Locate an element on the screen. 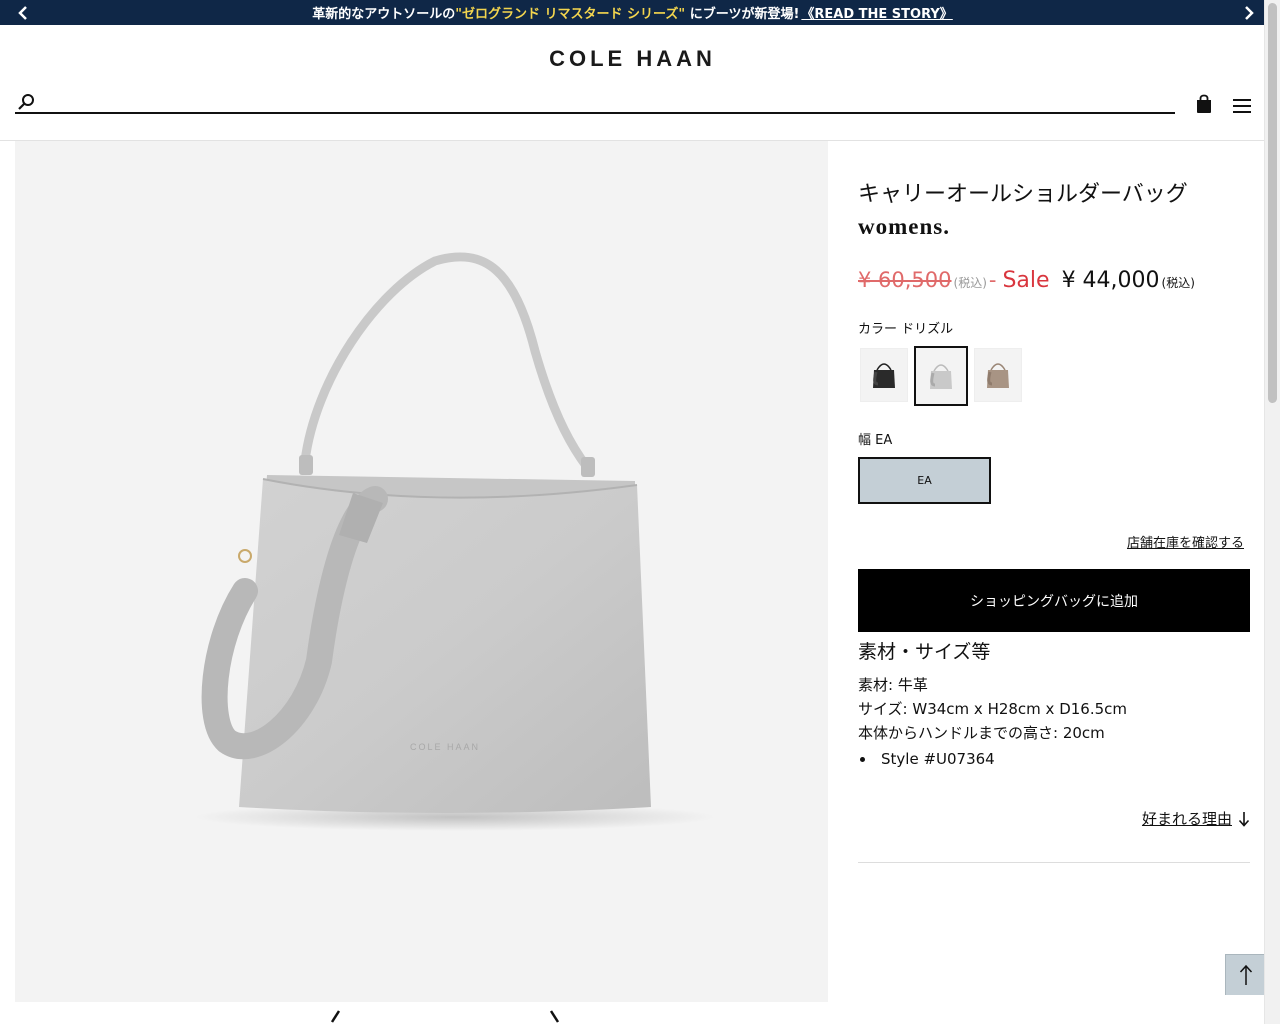  gallery-prev-button is located at coordinates (335, 1017).